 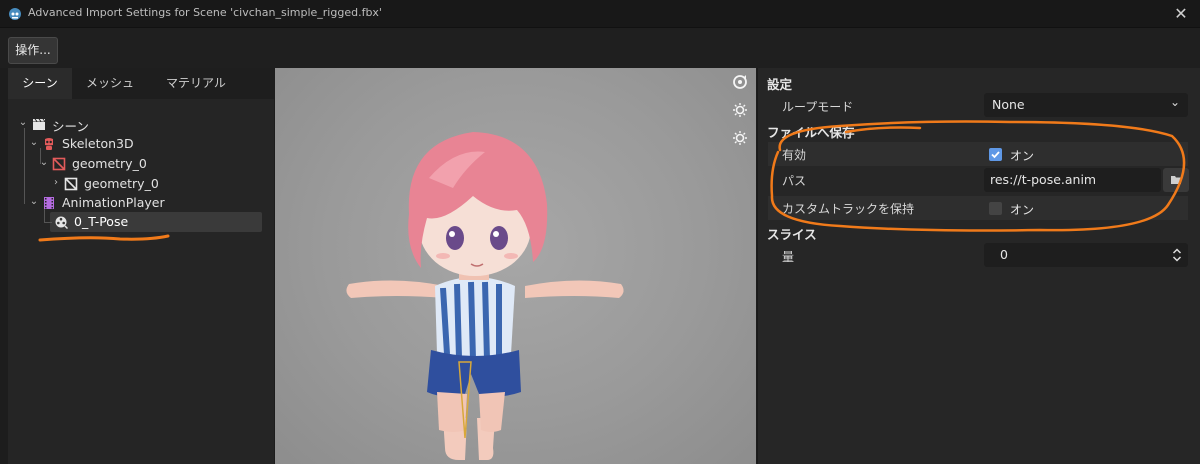 What do you see at coordinates (15, 14) in the screenshot?
I see `godot-logo-icon` at bounding box center [15, 14].